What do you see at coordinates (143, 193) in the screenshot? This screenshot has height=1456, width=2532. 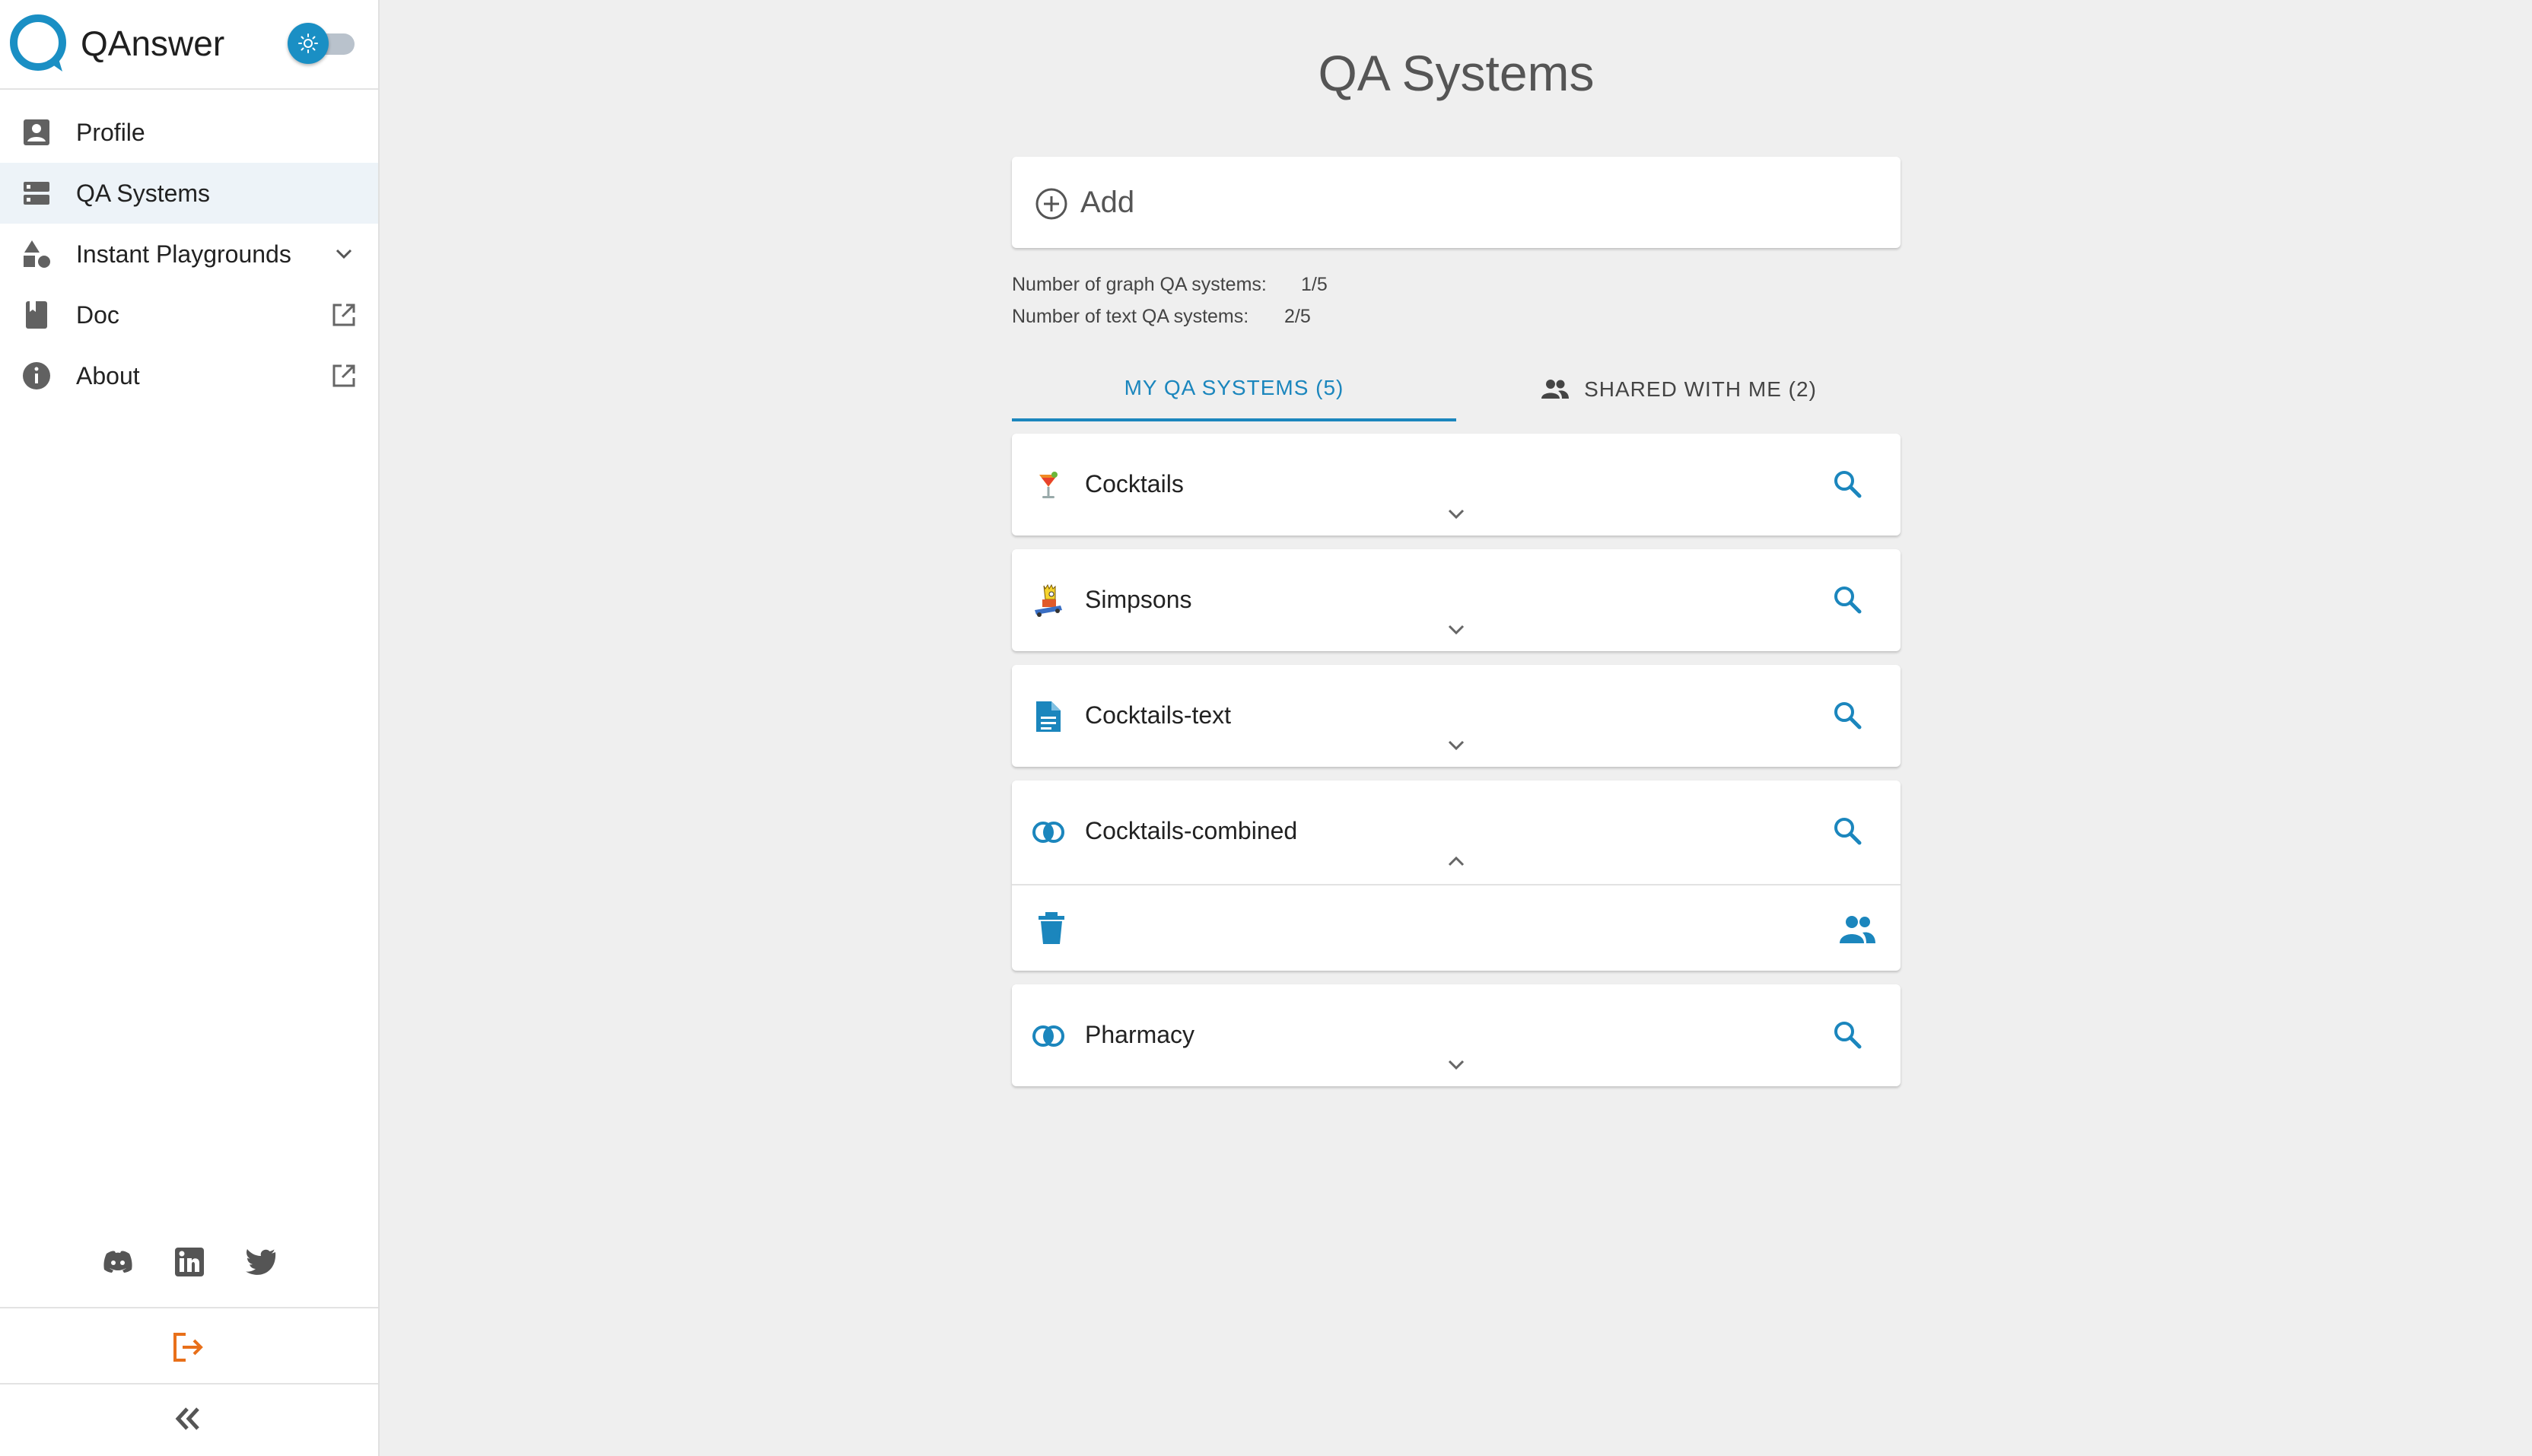 I see `sidebar-item-label: QA Systems` at bounding box center [143, 193].